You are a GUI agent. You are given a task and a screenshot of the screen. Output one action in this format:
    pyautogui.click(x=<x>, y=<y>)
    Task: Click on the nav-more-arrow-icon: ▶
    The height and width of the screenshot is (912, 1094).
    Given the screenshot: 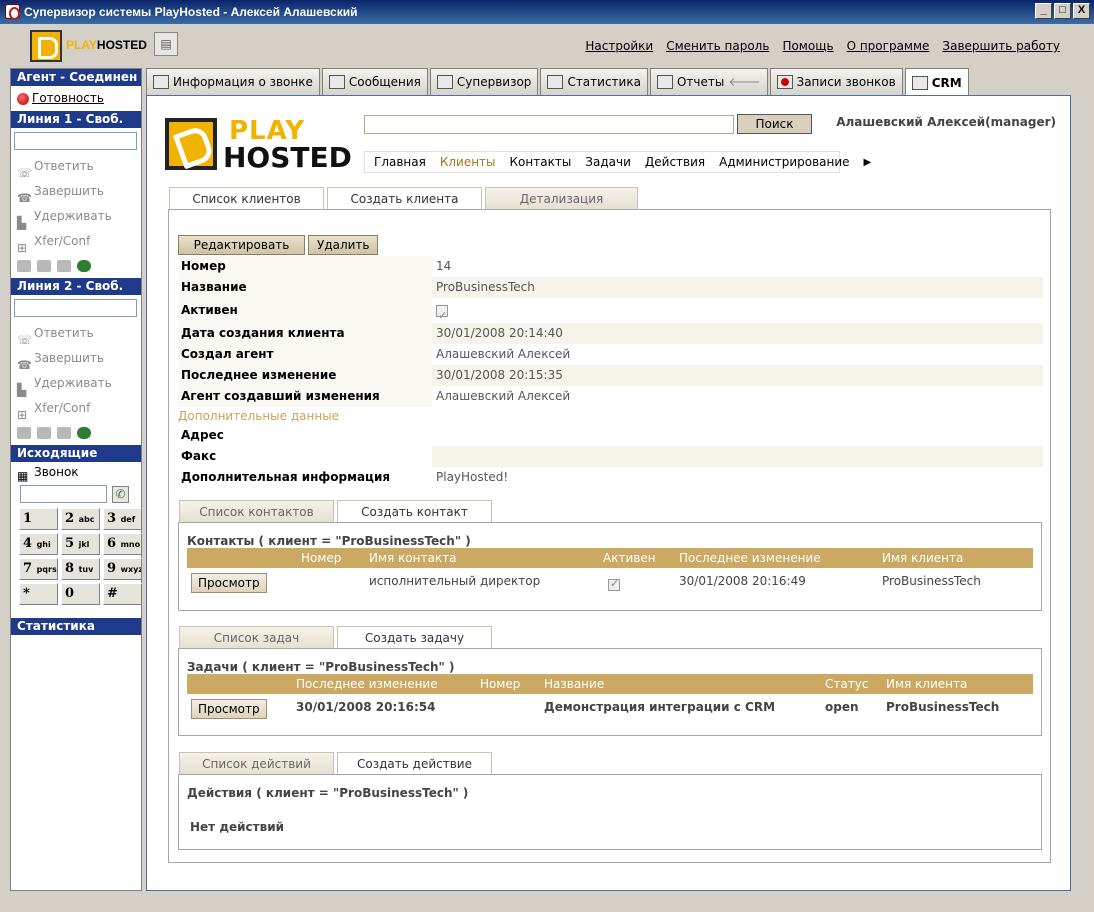 What is the action you would take?
    pyautogui.click(x=868, y=162)
    